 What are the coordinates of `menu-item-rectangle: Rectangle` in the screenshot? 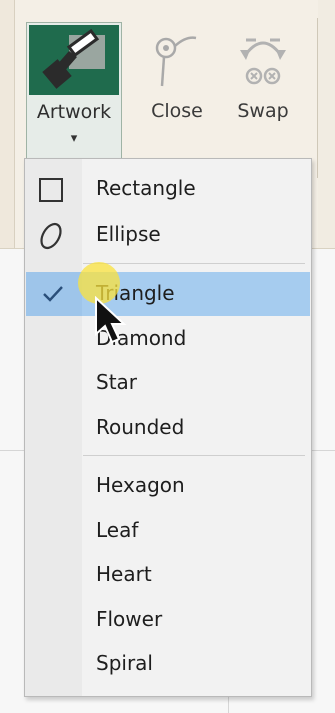 It's located at (168, 189).